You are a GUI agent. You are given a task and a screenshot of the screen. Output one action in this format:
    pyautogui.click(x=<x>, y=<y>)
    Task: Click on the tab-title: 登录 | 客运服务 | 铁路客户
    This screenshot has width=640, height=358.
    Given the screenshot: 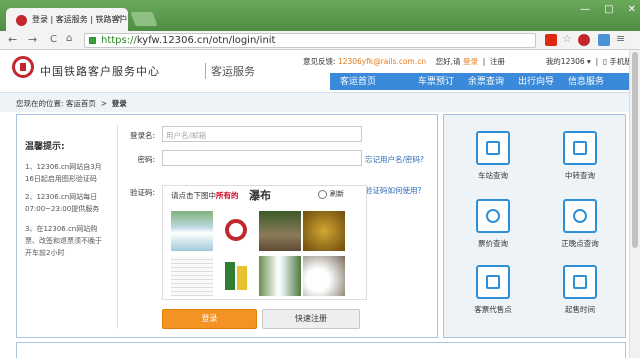 What is the action you would take?
    pyautogui.click(x=80, y=19)
    